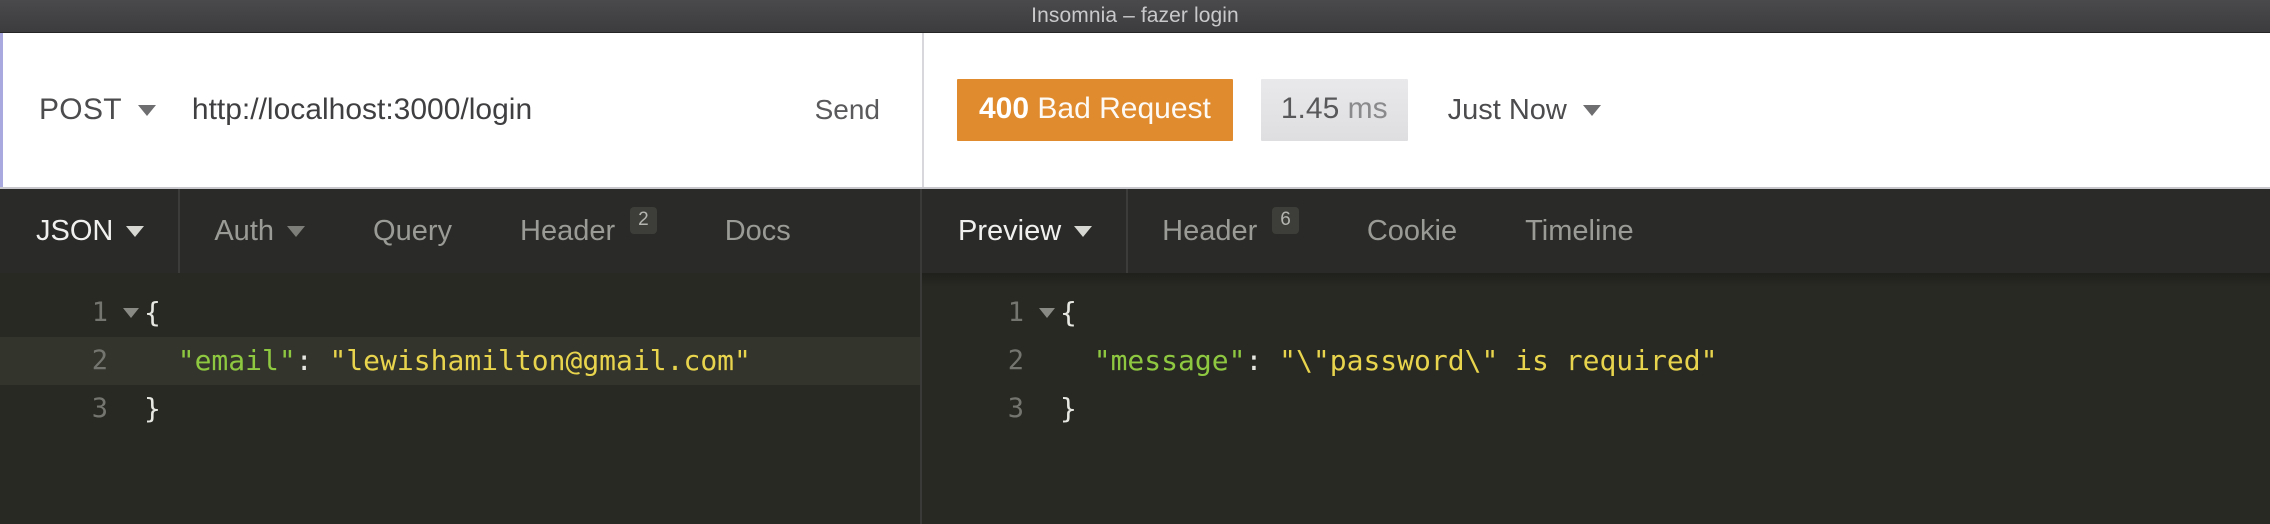  I want to click on tab-header: Header 2, so click(588, 231).